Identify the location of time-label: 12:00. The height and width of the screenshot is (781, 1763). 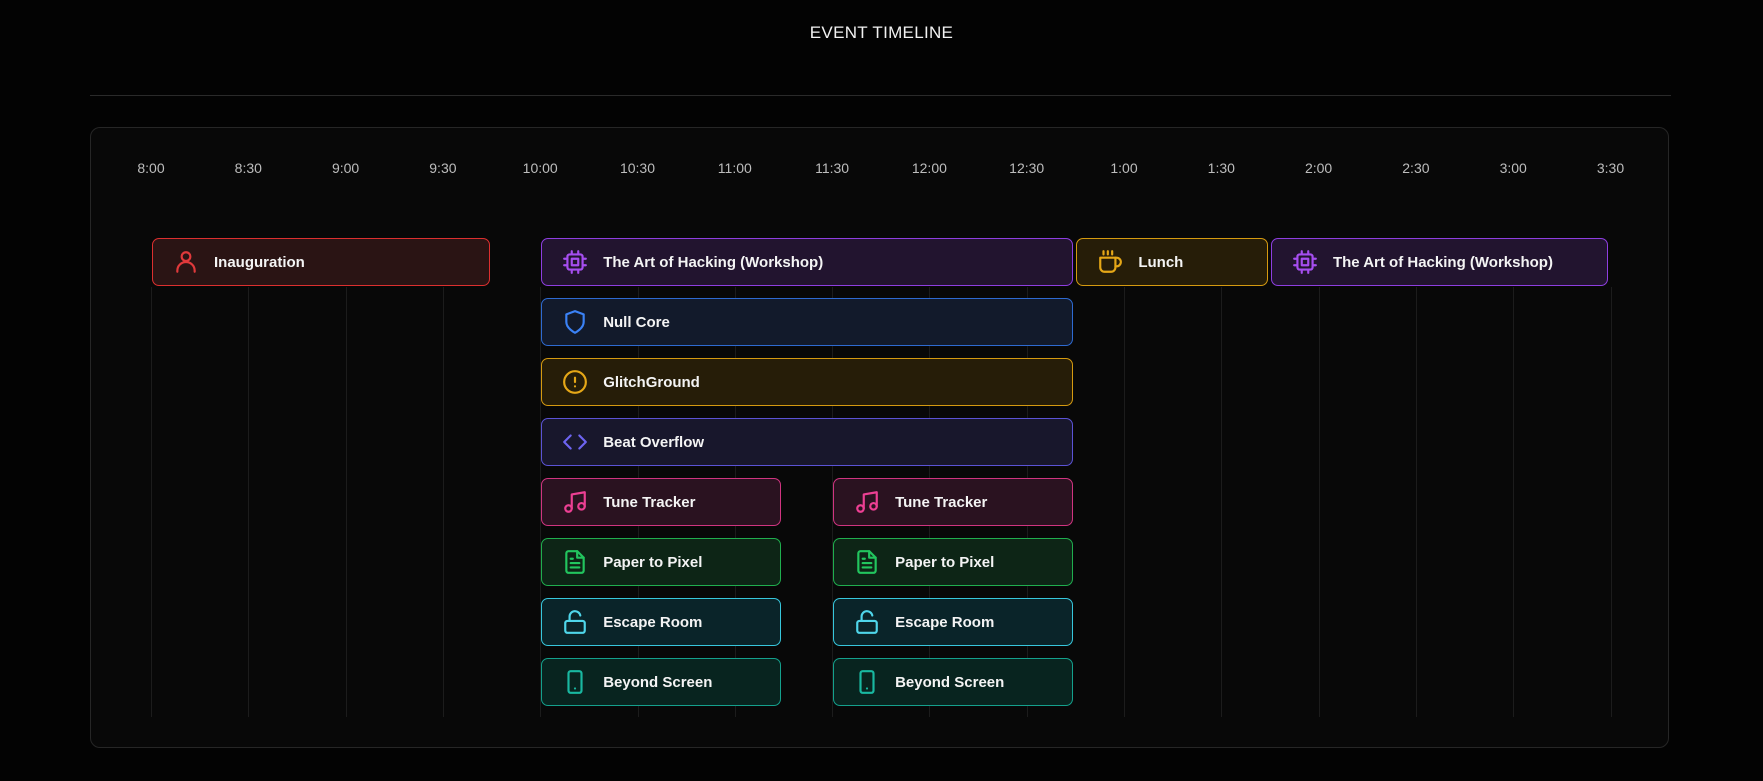
(929, 168).